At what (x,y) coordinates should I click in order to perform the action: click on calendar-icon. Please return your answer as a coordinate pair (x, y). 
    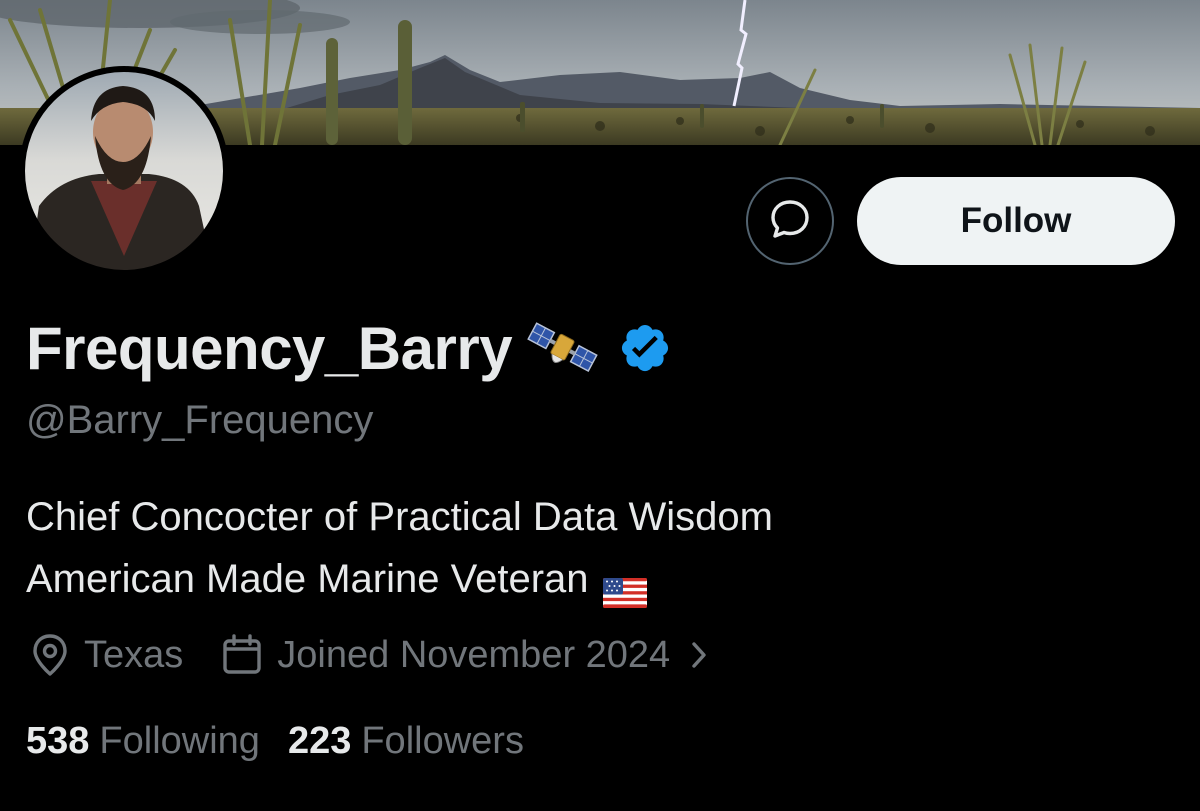
    Looking at the image, I should click on (242, 655).